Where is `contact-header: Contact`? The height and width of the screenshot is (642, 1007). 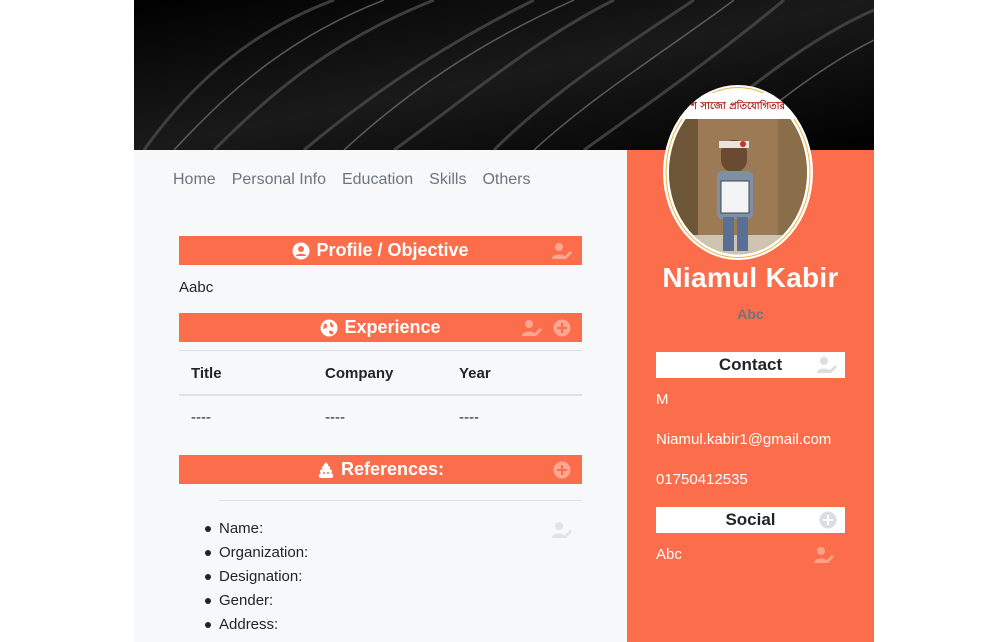 contact-header: Contact is located at coordinates (750, 365).